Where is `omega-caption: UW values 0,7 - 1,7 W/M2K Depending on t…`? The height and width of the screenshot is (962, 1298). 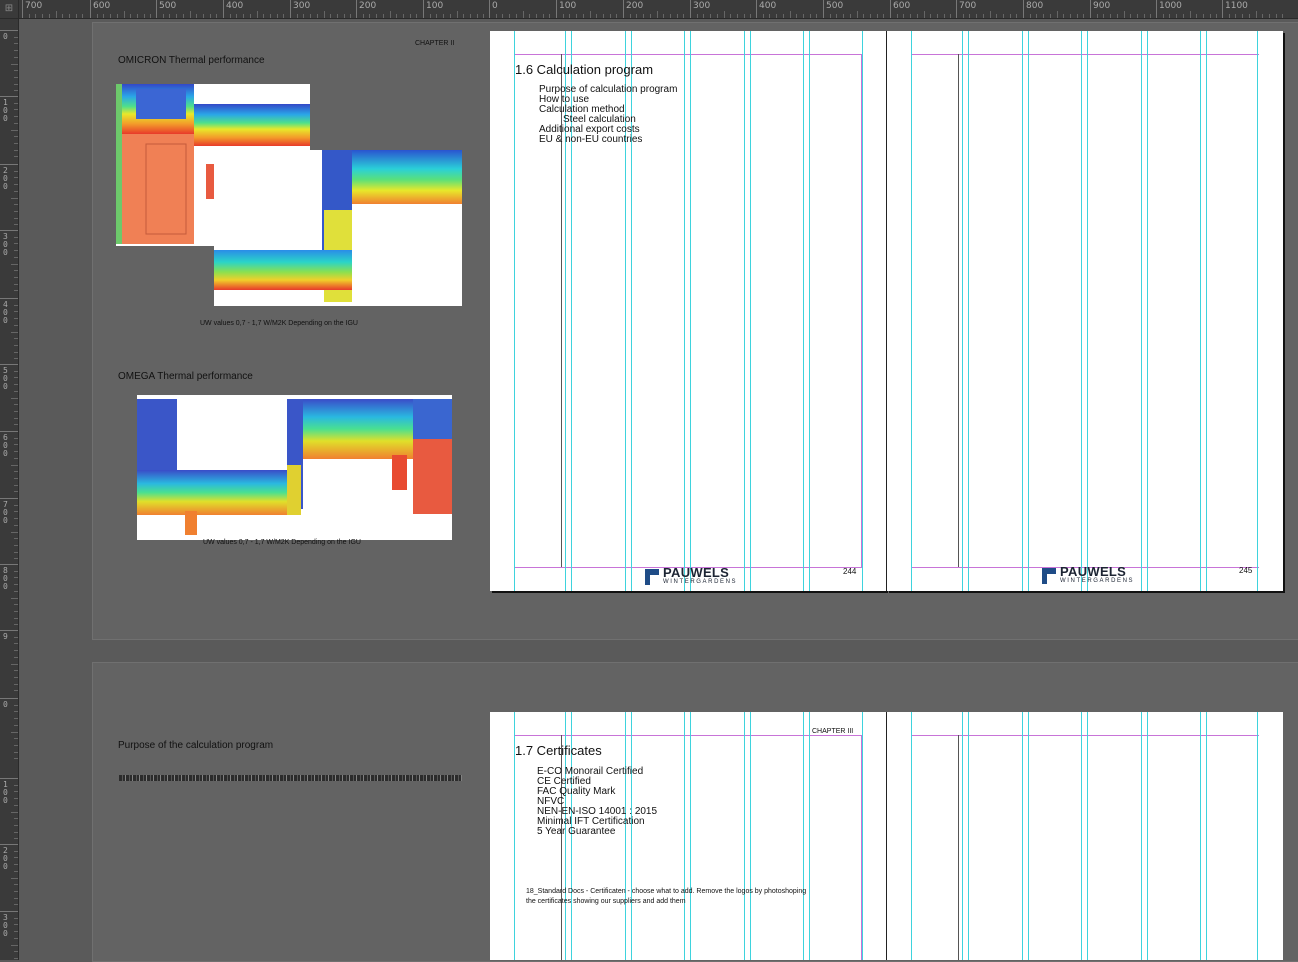 omega-caption: UW values 0,7 - 1,7 W/M2K Depending on t… is located at coordinates (282, 542).